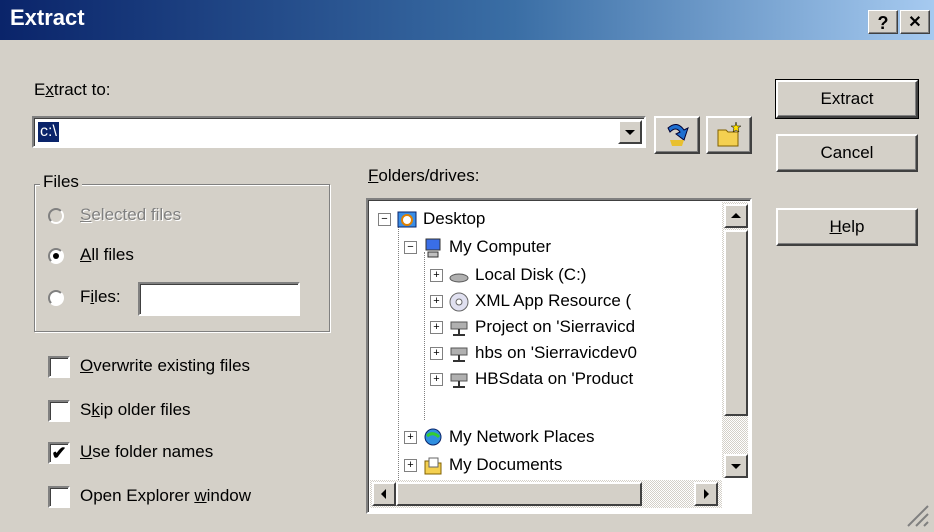 The height and width of the screenshot is (532, 934). I want to click on cancel-button: Cancel, so click(847, 153).